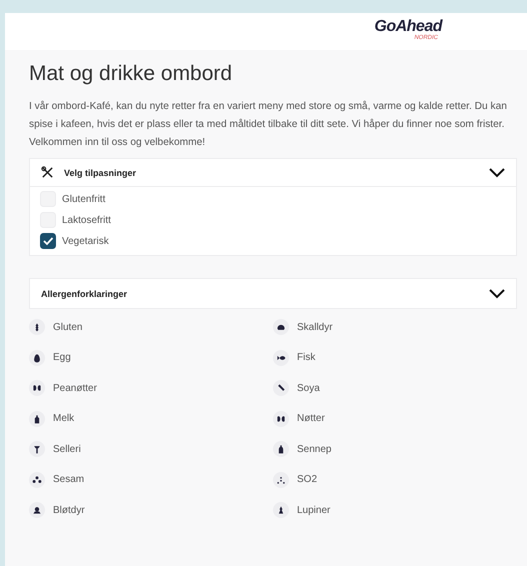 The image size is (527, 566). What do you see at coordinates (37, 418) in the screenshot?
I see `bottle-icon` at bounding box center [37, 418].